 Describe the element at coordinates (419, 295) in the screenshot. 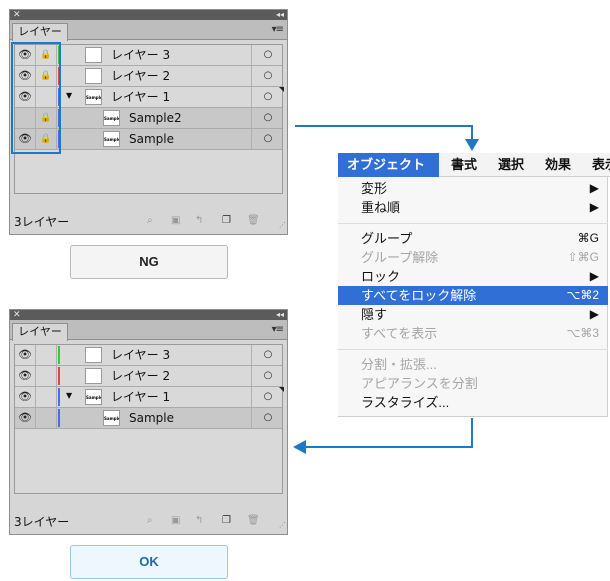

I see `menu-item-label: すべてをロック解除` at that location.